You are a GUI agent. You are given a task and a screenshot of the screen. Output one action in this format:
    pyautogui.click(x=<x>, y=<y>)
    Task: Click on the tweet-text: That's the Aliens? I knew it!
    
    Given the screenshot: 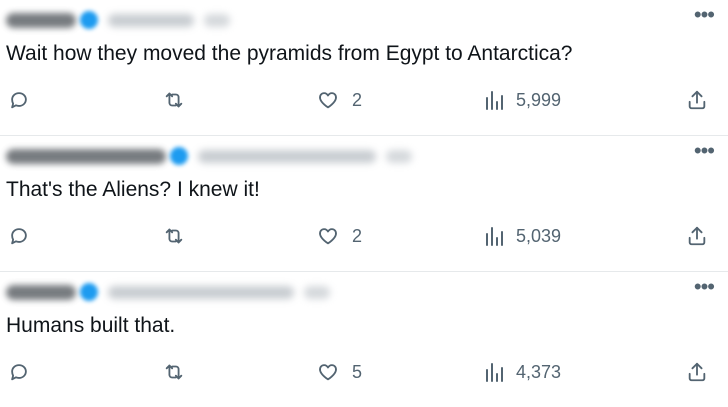 What is the action you would take?
    pyautogui.click(x=133, y=189)
    